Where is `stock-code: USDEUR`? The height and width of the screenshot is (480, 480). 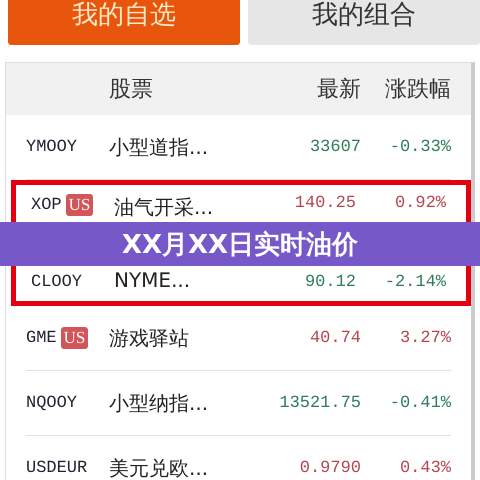 stock-code: USDEUR is located at coordinates (57, 468).